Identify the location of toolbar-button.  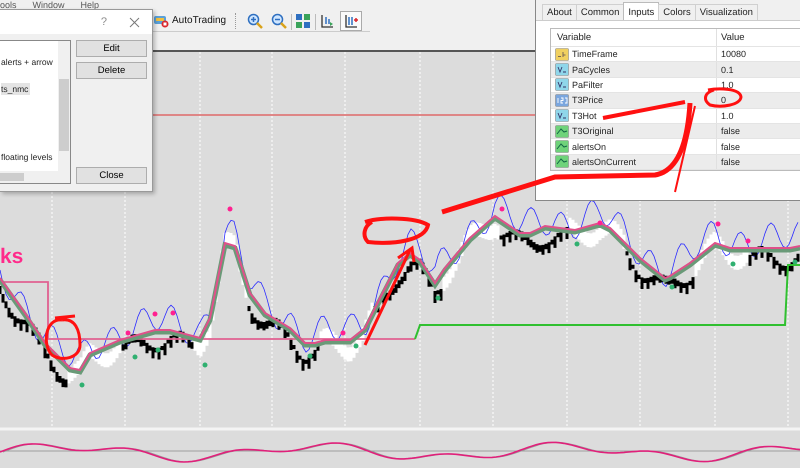
(351, 20).